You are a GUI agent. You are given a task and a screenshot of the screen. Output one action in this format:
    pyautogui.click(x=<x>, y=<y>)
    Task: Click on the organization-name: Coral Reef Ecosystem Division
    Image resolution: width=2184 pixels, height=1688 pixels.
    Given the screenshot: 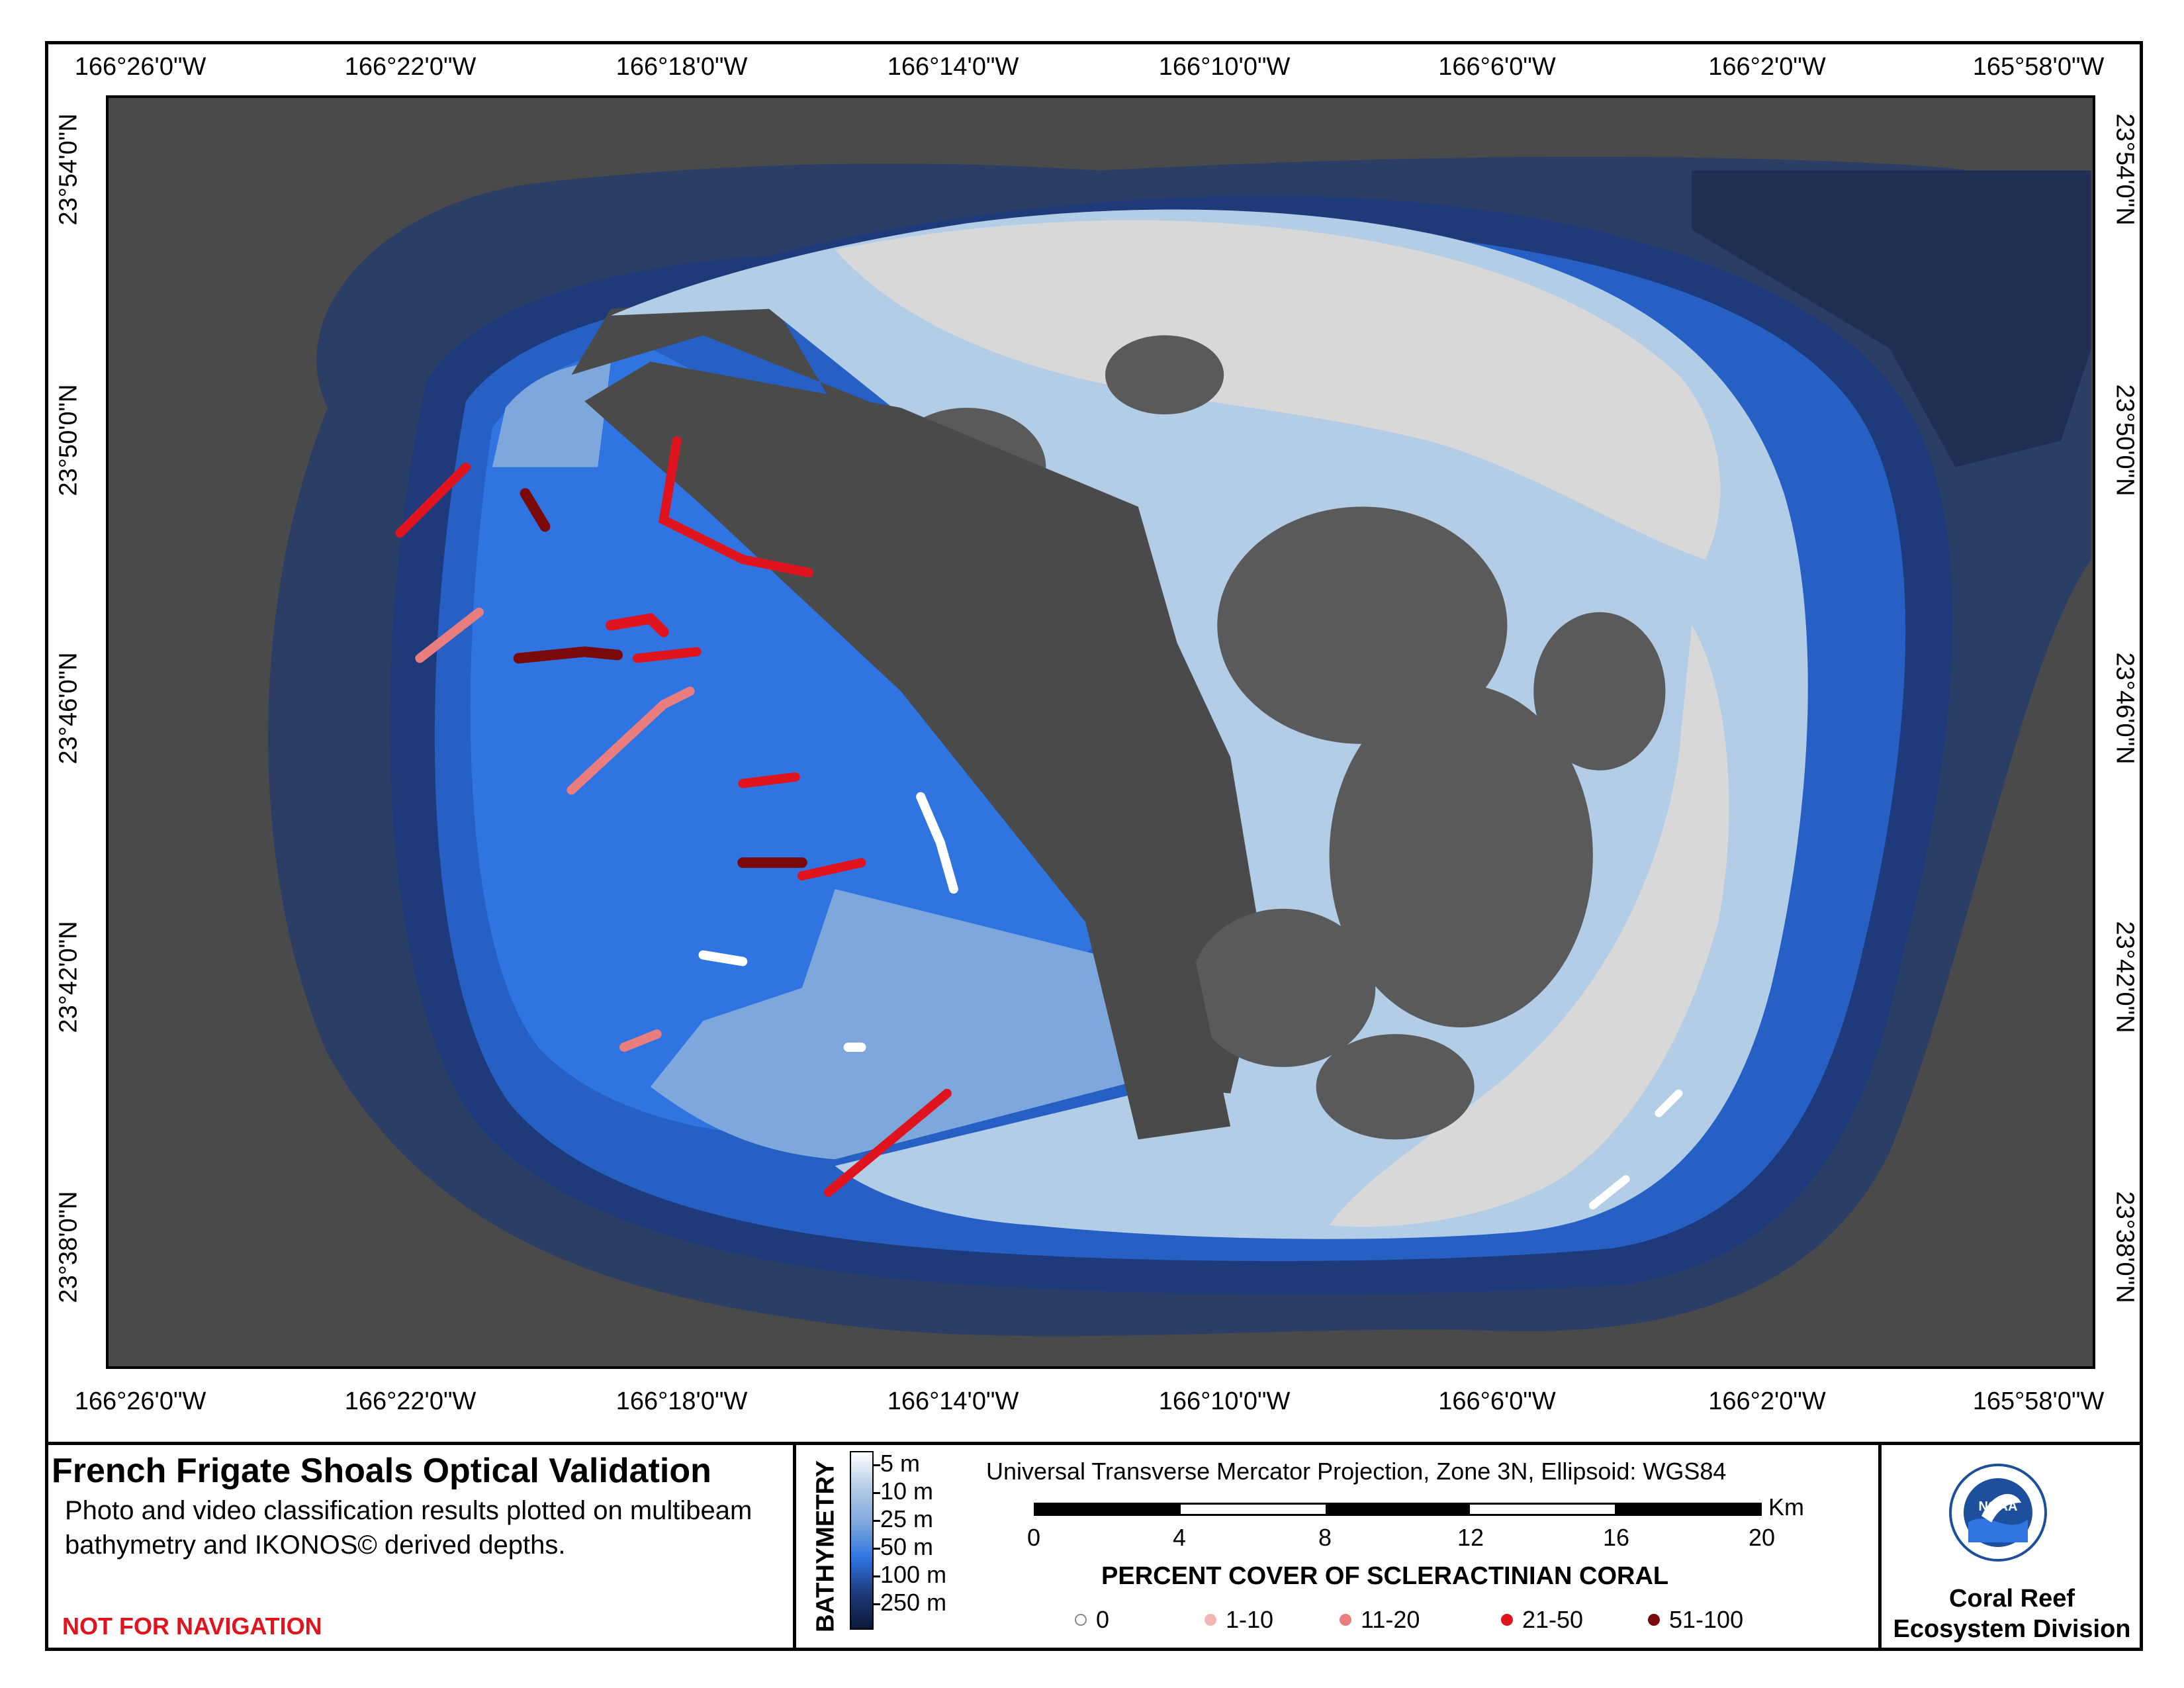 What is the action you would take?
    pyautogui.click(x=2012, y=1614)
    